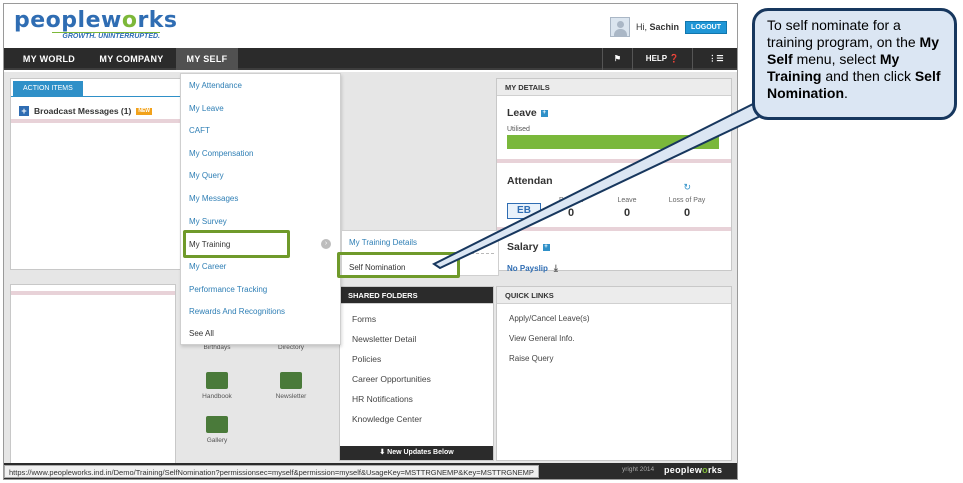 This screenshot has height=483, width=963. I want to click on menu-item-my-attendance: My Attendance, so click(215, 85).